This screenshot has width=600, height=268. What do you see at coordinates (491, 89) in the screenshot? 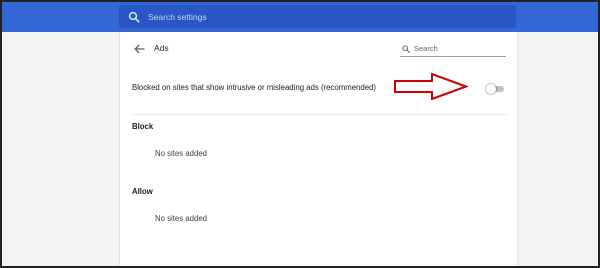
I see `toggle-knob` at bounding box center [491, 89].